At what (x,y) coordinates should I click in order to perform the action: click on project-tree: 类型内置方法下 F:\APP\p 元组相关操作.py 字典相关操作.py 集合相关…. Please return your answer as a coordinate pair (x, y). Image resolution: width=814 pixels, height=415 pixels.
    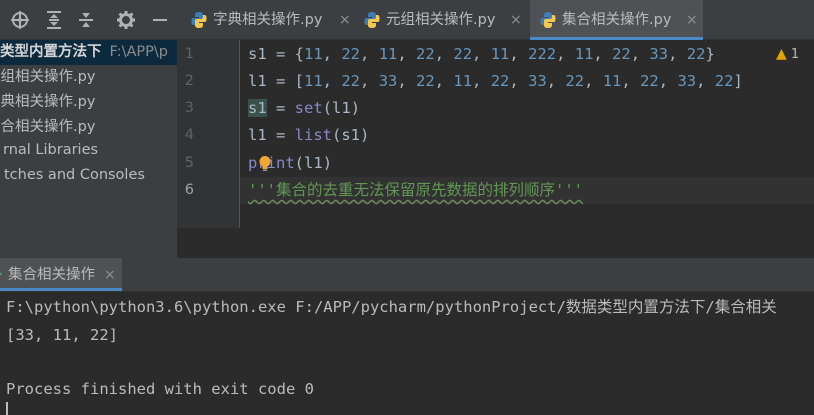
    Looking at the image, I should click on (88, 149).